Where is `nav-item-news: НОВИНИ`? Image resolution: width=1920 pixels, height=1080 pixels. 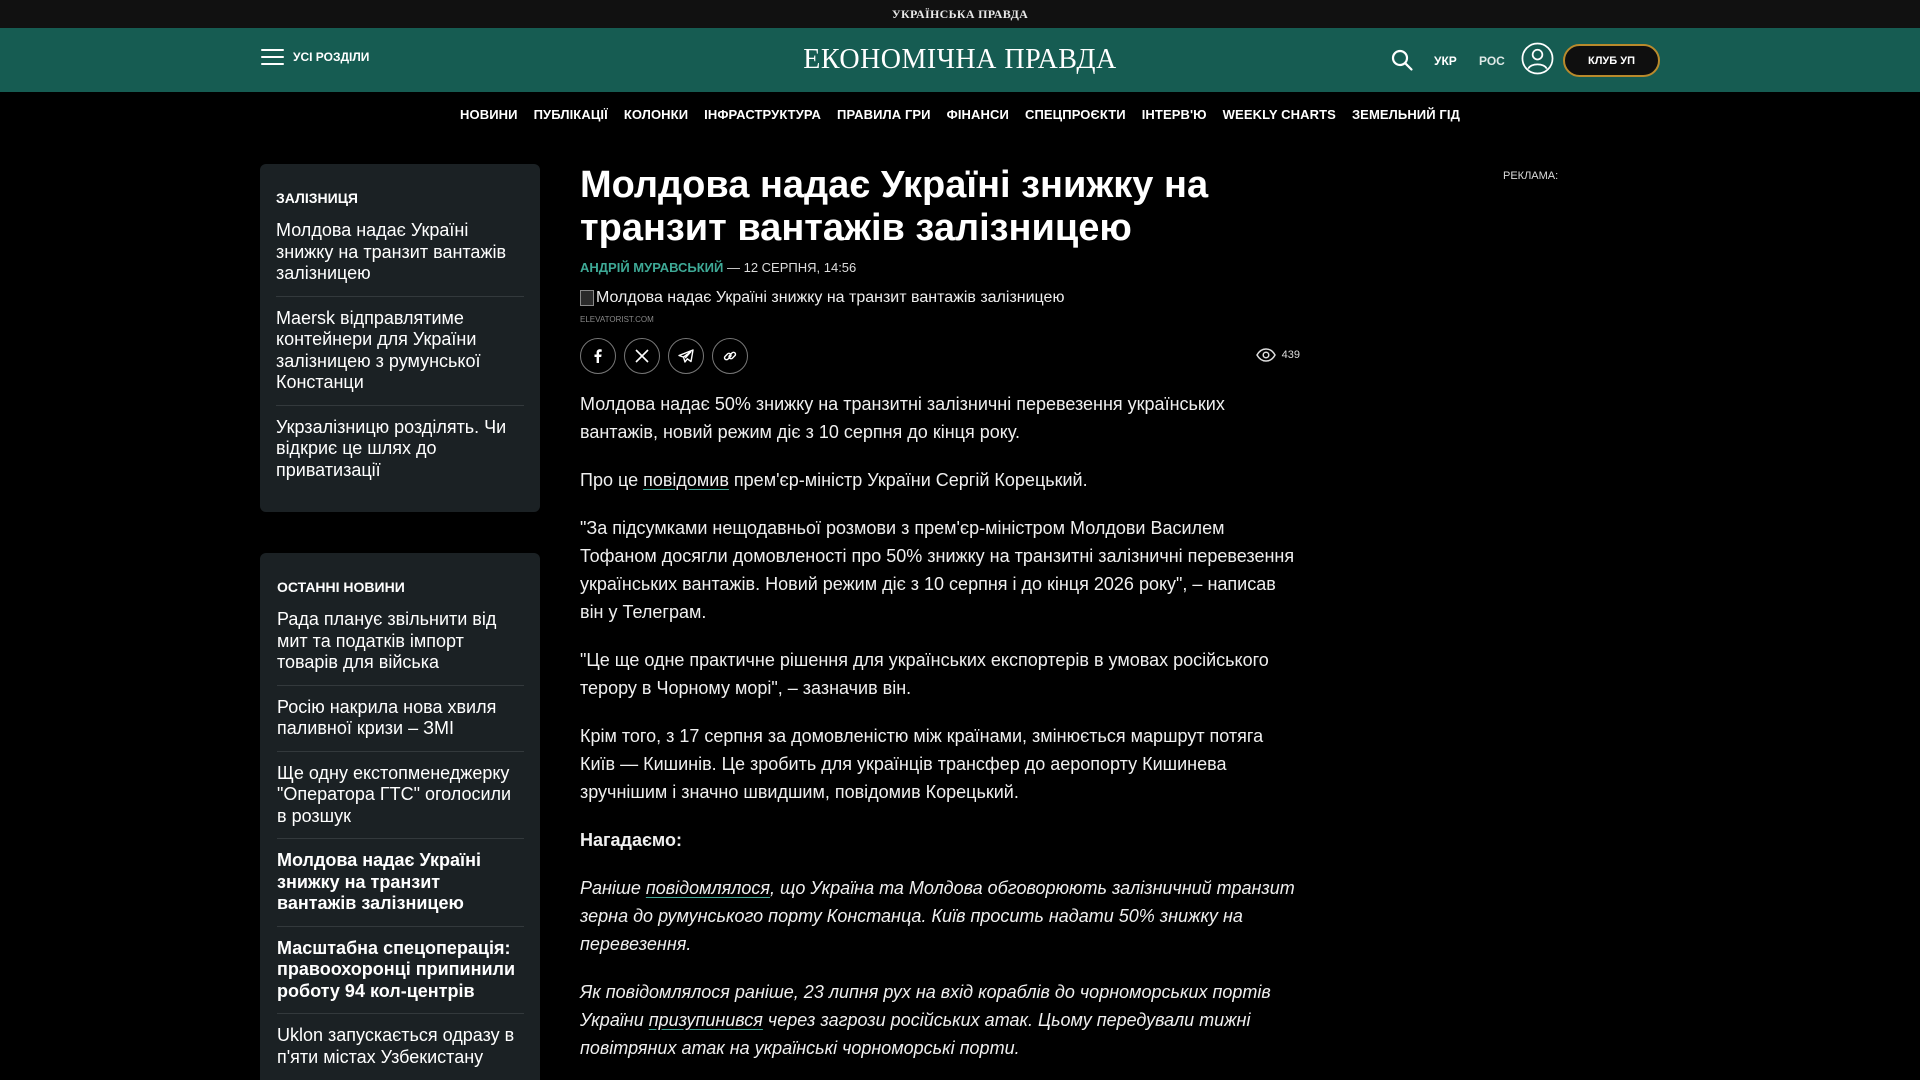 nav-item-news: НОВИНИ is located at coordinates (489, 114).